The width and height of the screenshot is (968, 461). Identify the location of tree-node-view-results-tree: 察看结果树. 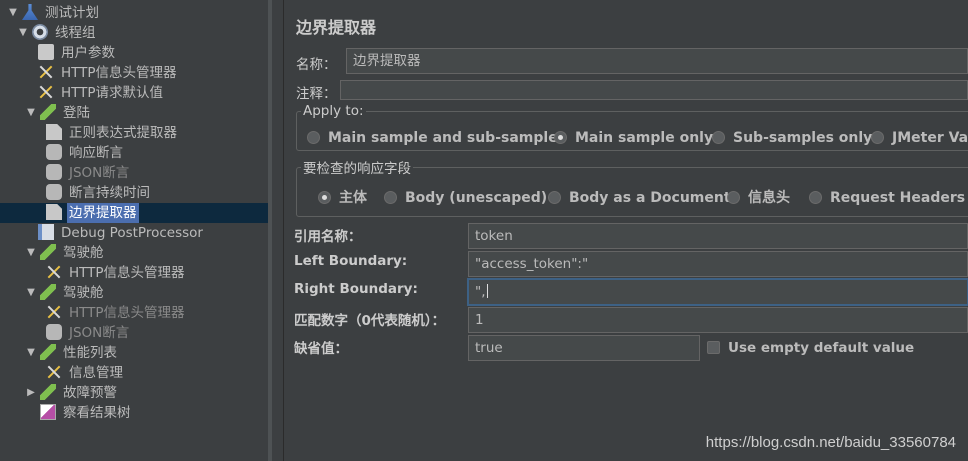
(86, 413).